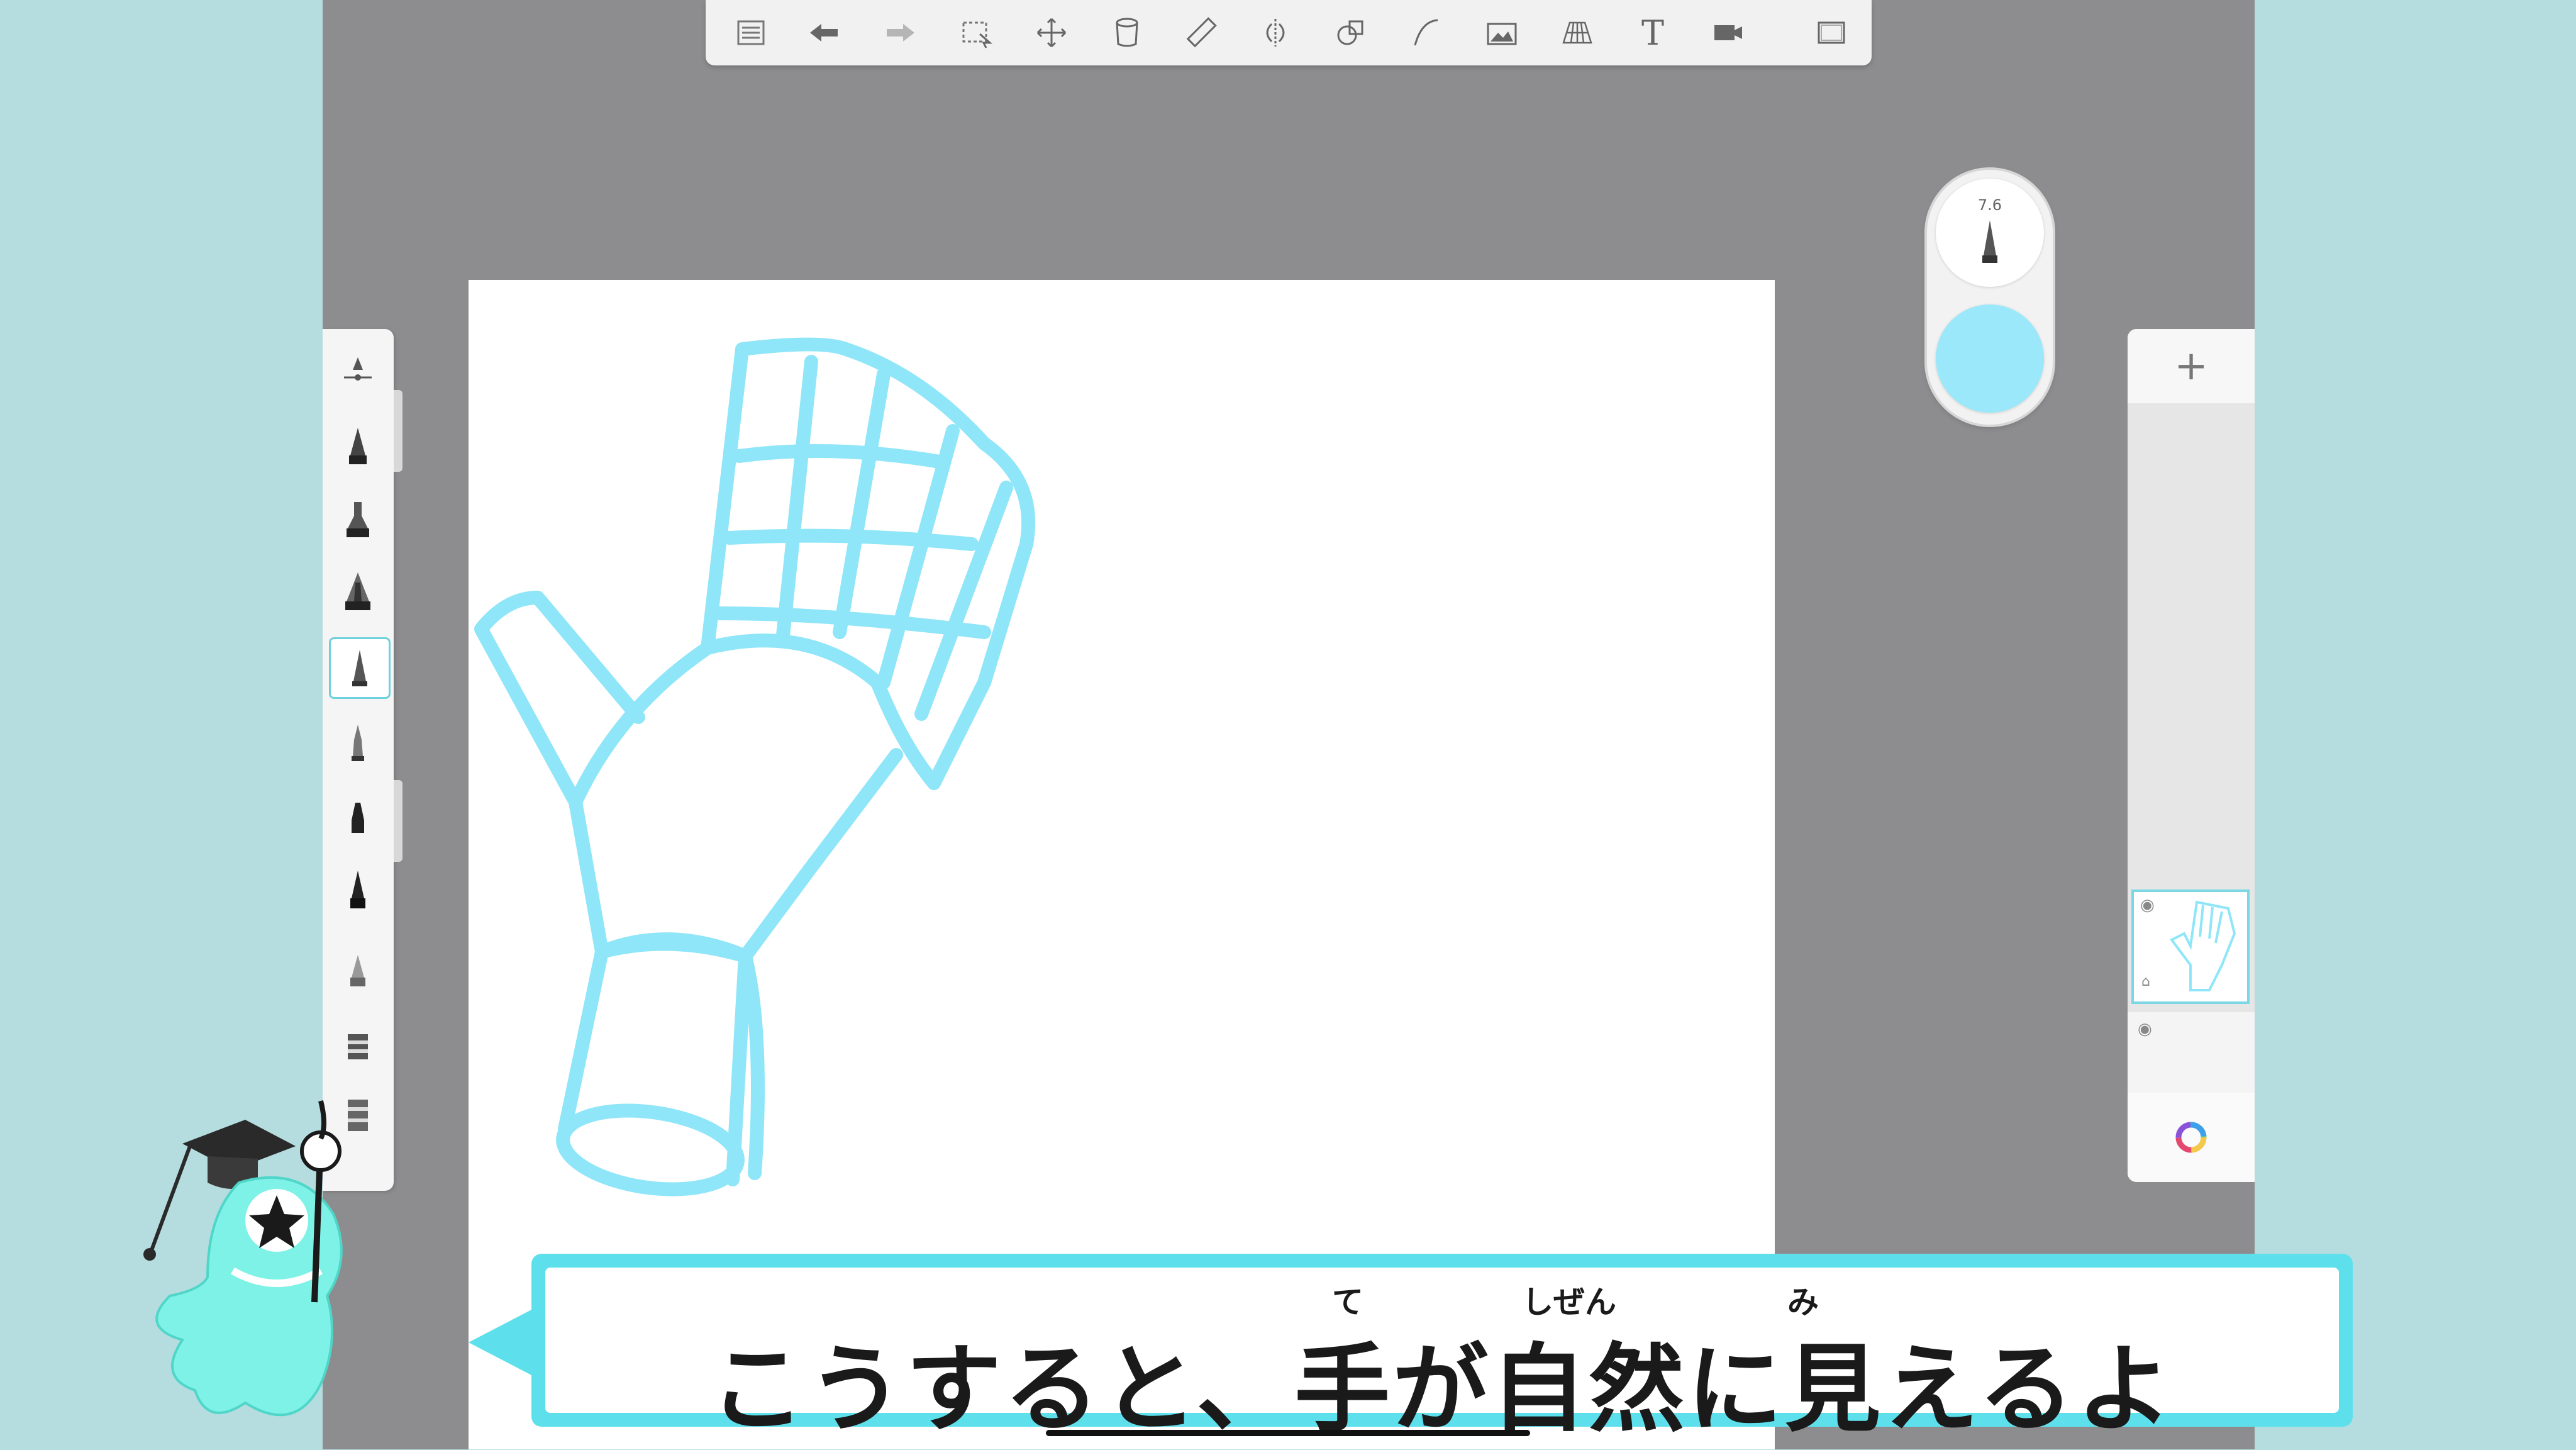  What do you see at coordinates (358, 968) in the screenshot?
I see `airbrush-icon` at bounding box center [358, 968].